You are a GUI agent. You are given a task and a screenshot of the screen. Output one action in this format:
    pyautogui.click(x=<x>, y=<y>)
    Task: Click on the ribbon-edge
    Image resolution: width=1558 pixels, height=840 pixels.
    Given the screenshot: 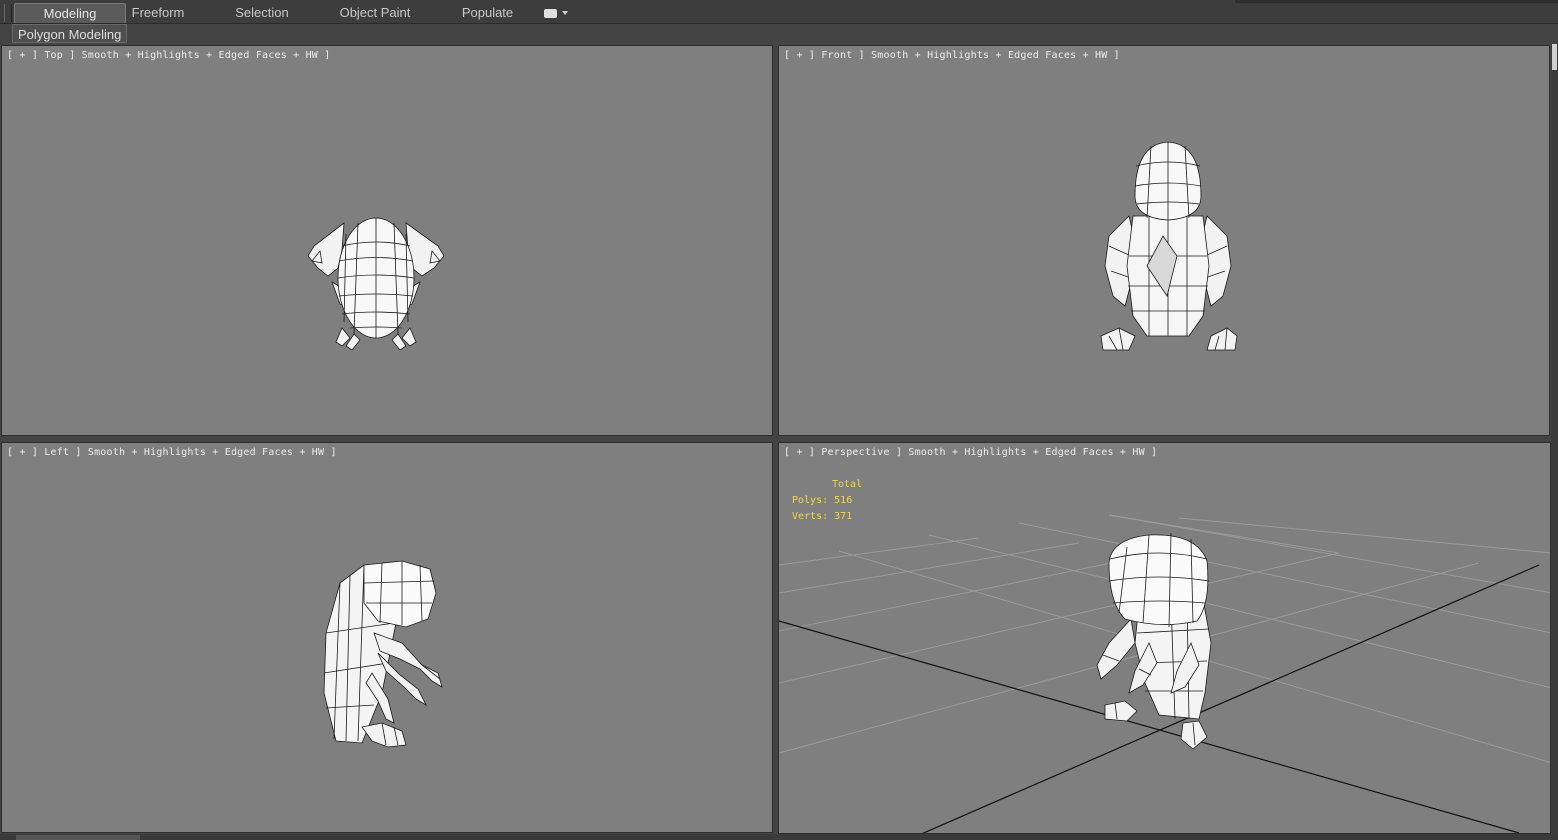 What is the action you would take?
    pyautogui.click(x=1396, y=1)
    